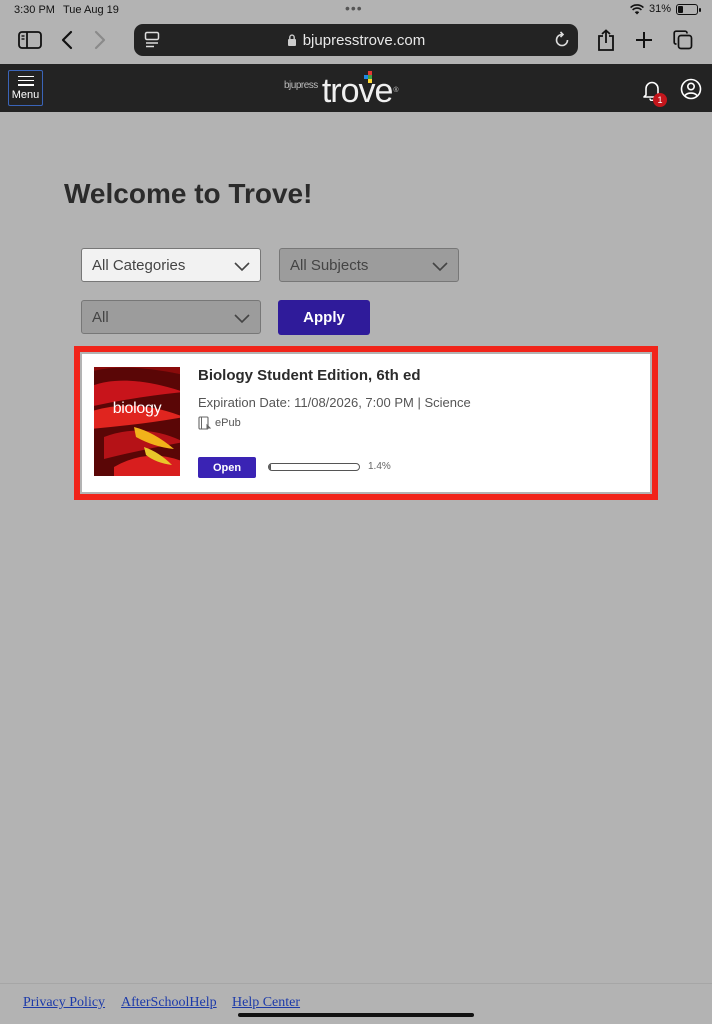 The height and width of the screenshot is (1024, 712). What do you see at coordinates (227, 467) in the screenshot?
I see `open-book-button: Open` at bounding box center [227, 467].